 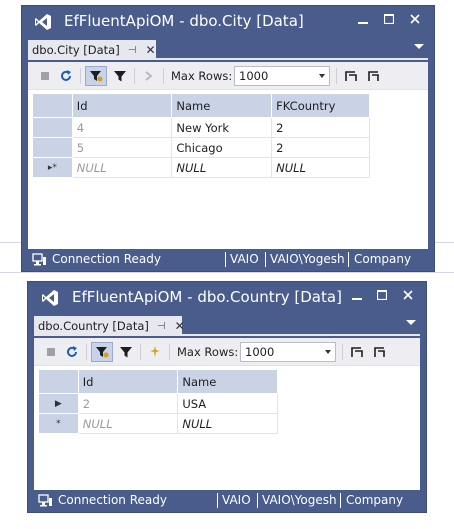 I want to click on new-row: * NULL NULL, so click(x=158, y=423).